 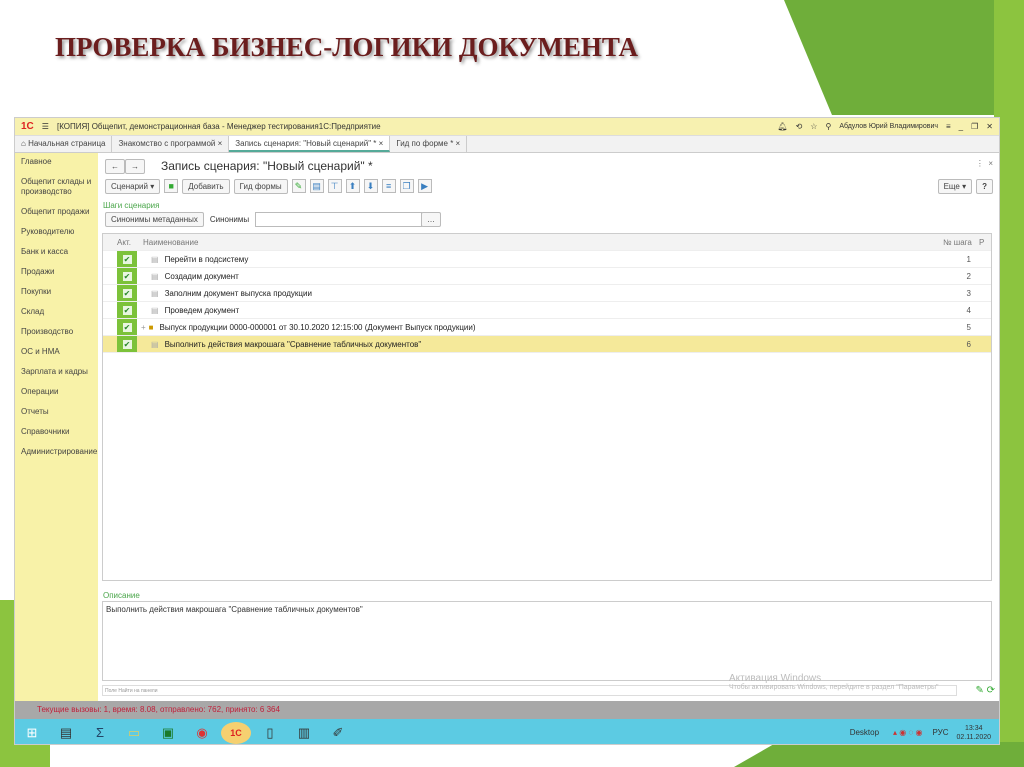 I want to click on sidebar-item: Руководителю, so click(x=56, y=233).